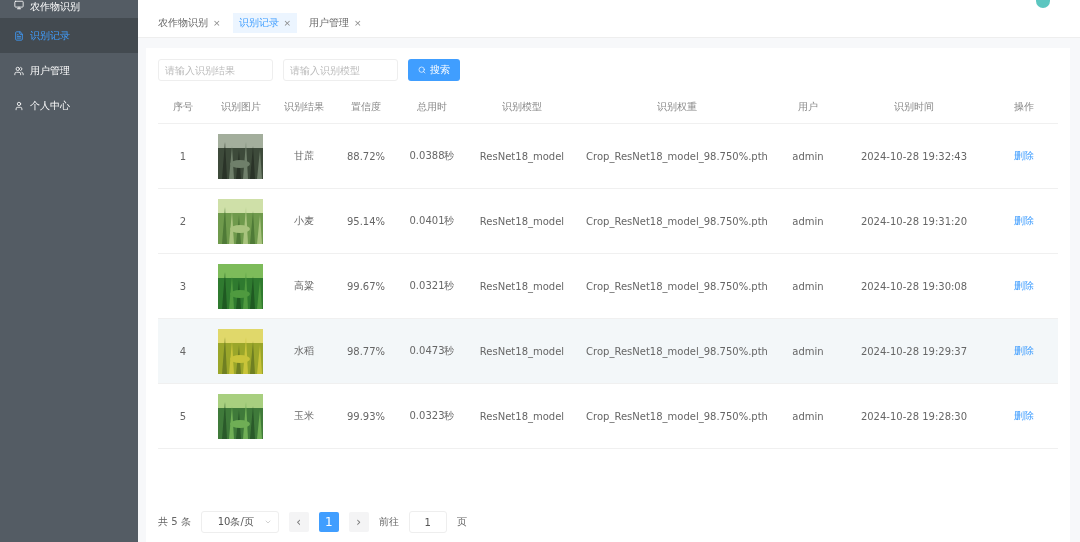 The image size is (1080, 542). What do you see at coordinates (69, 9) in the screenshot?
I see `sidebar-item: 农作物识别` at bounding box center [69, 9].